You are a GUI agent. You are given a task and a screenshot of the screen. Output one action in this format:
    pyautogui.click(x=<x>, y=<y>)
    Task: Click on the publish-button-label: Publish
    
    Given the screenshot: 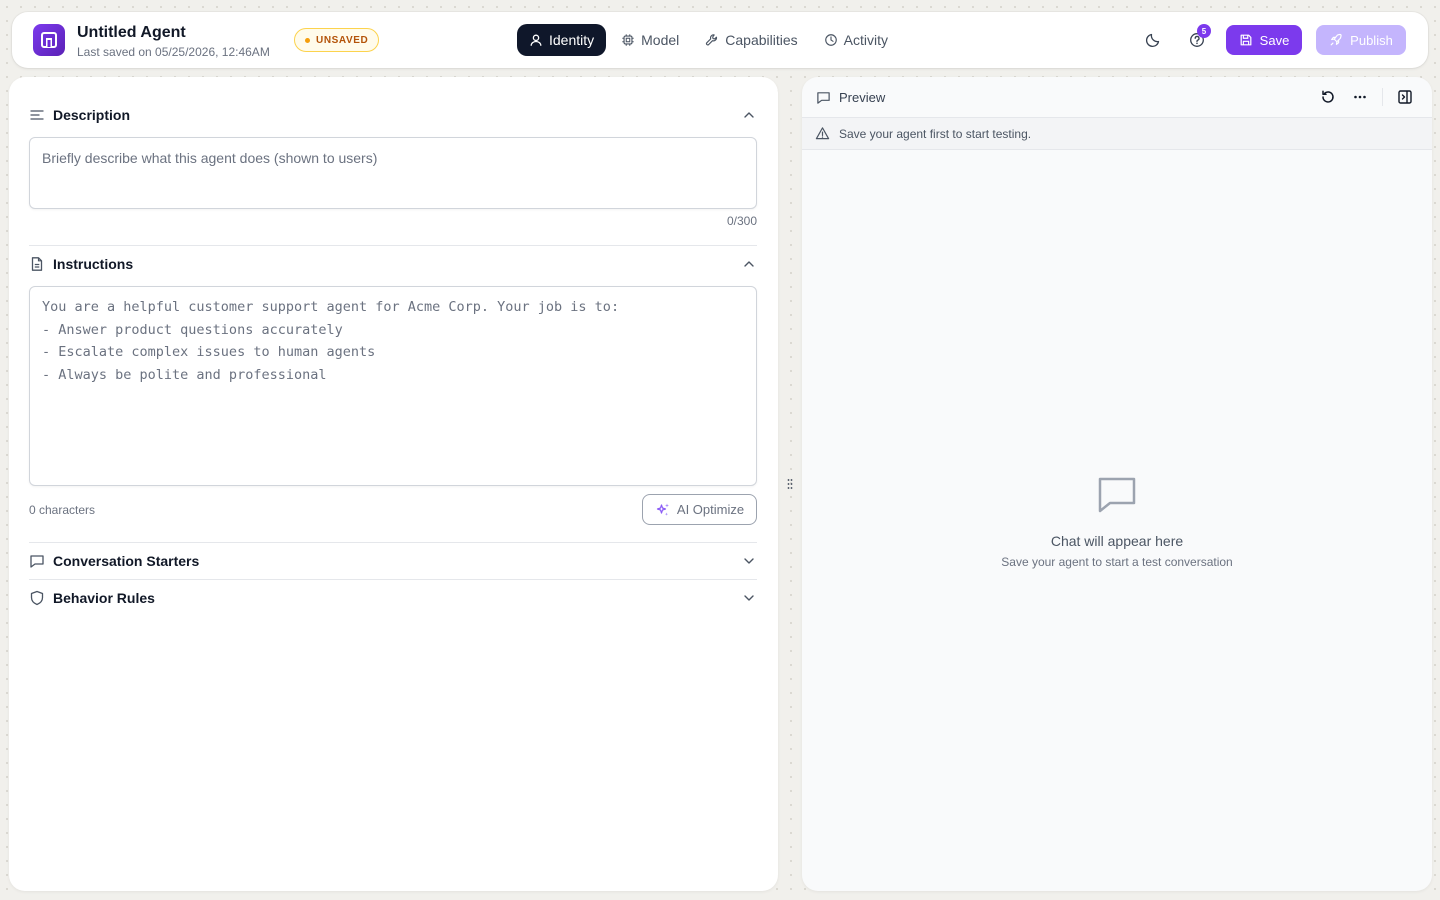 What is the action you would take?
    pyautogui.click(x=1371, y=40)
    